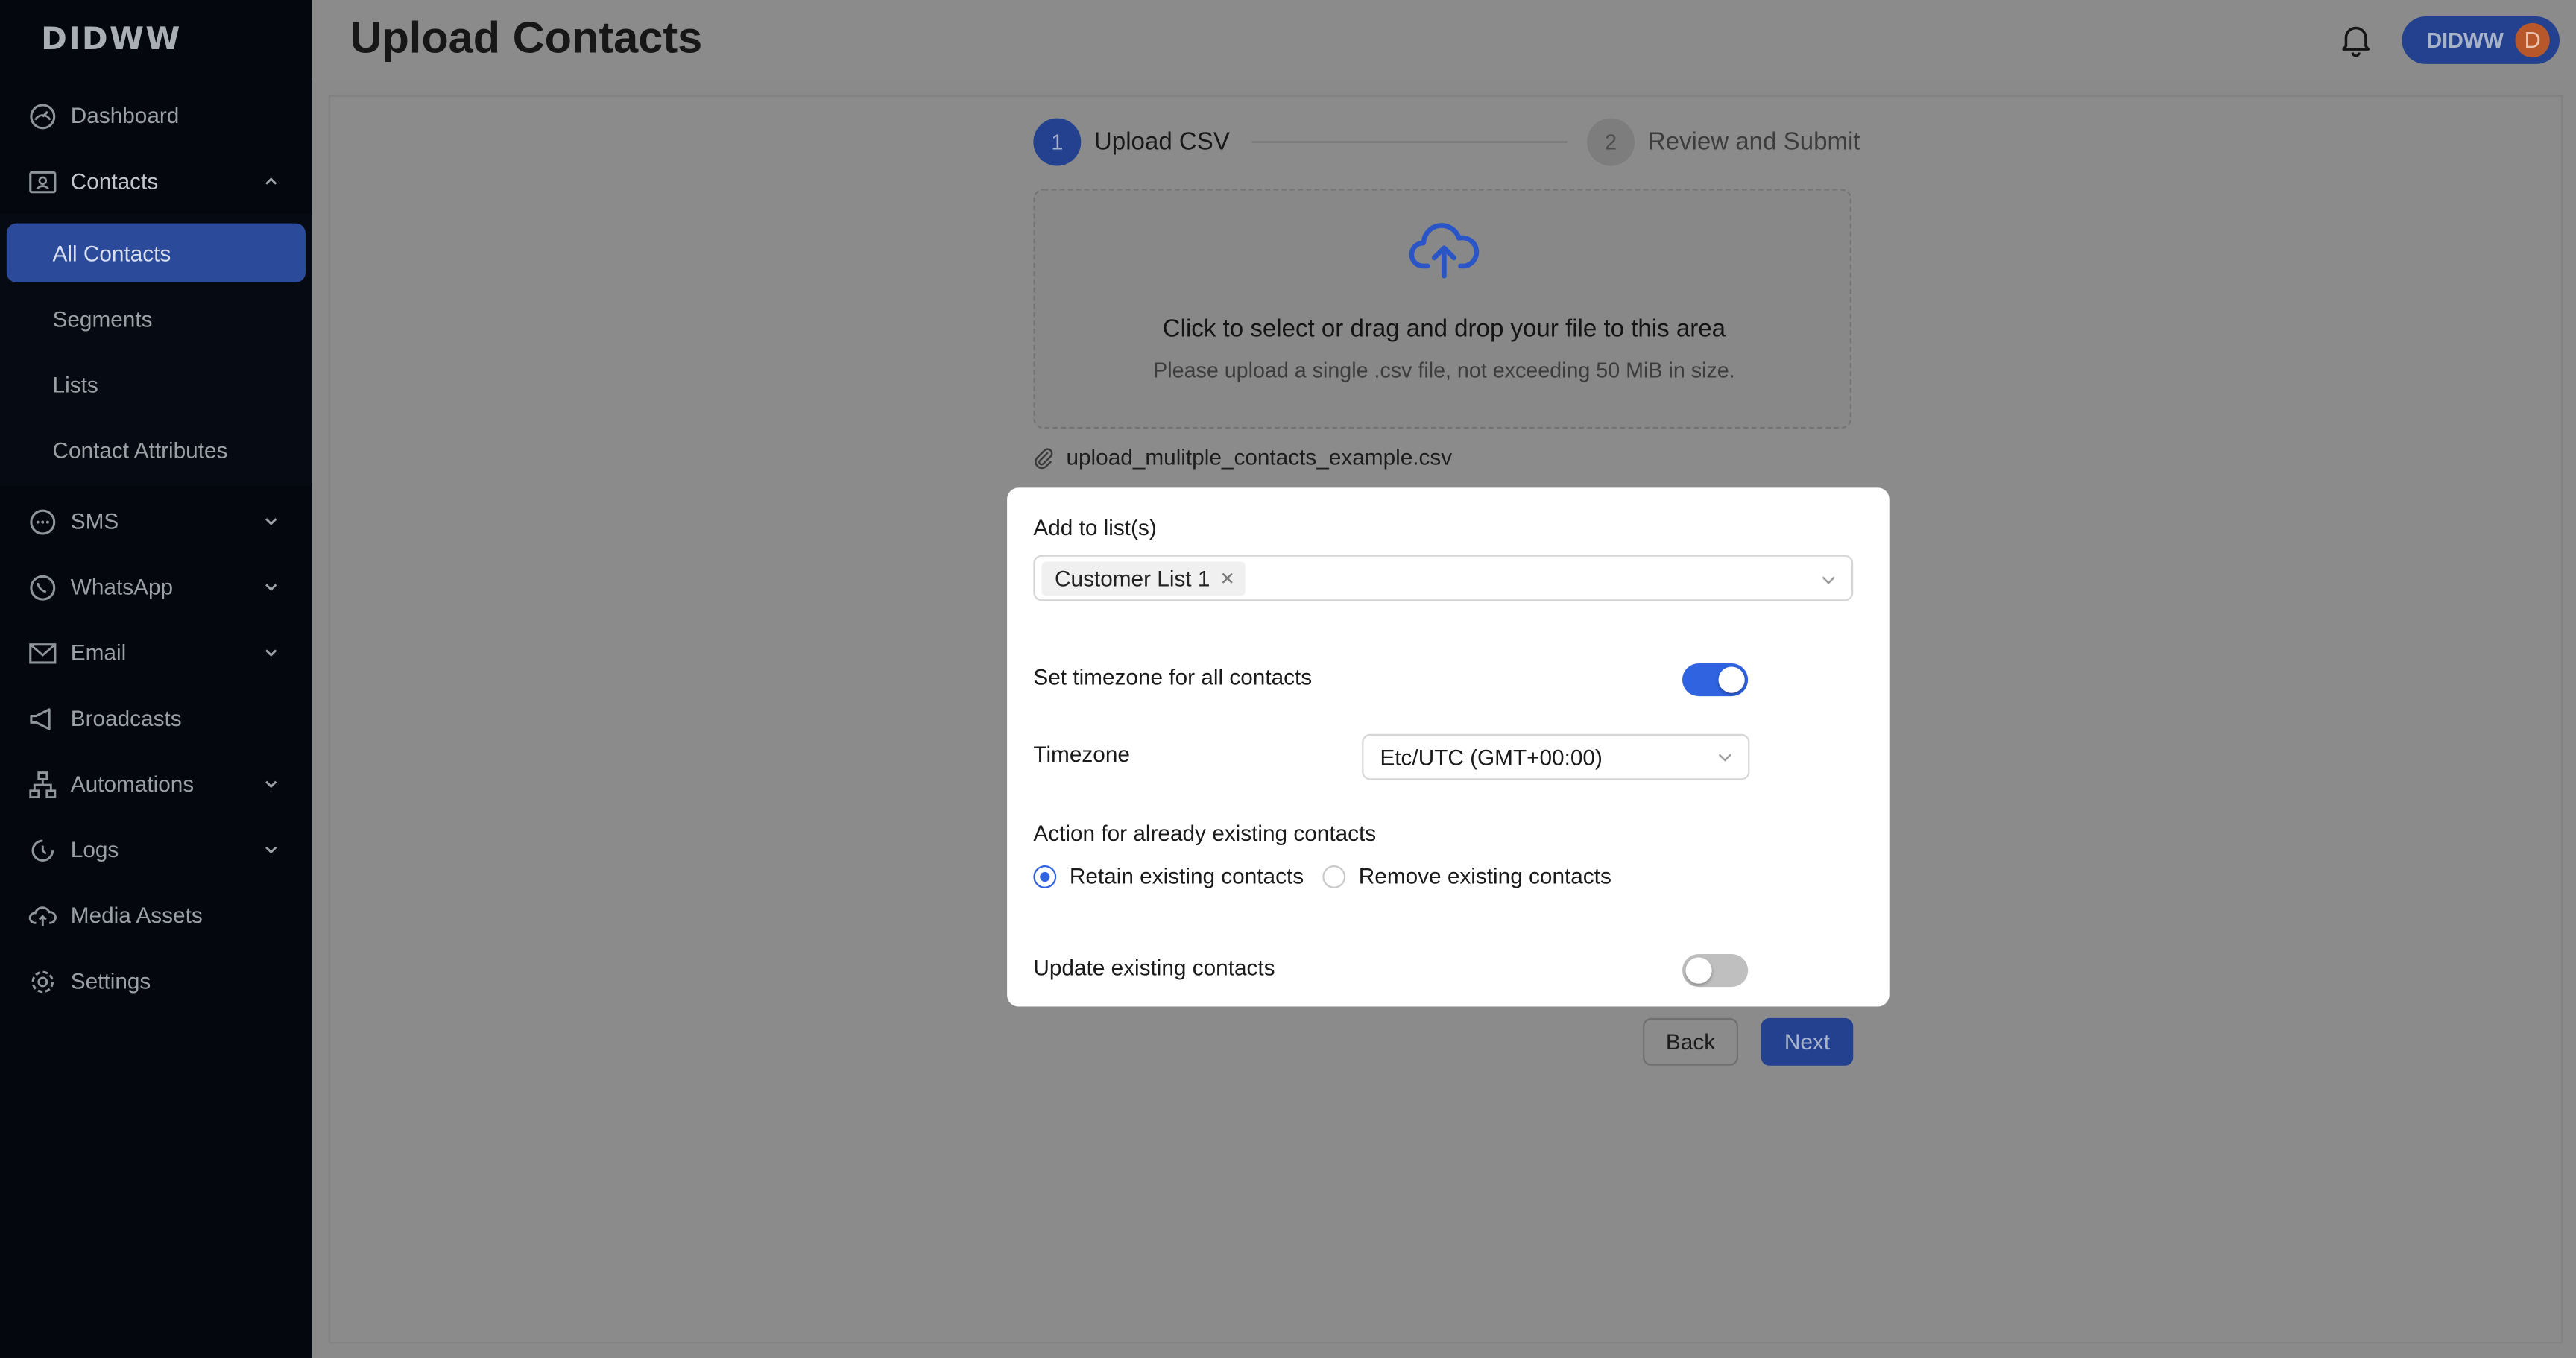  I want to click on sidebar-item-automations: Automations, so click(156, 783).